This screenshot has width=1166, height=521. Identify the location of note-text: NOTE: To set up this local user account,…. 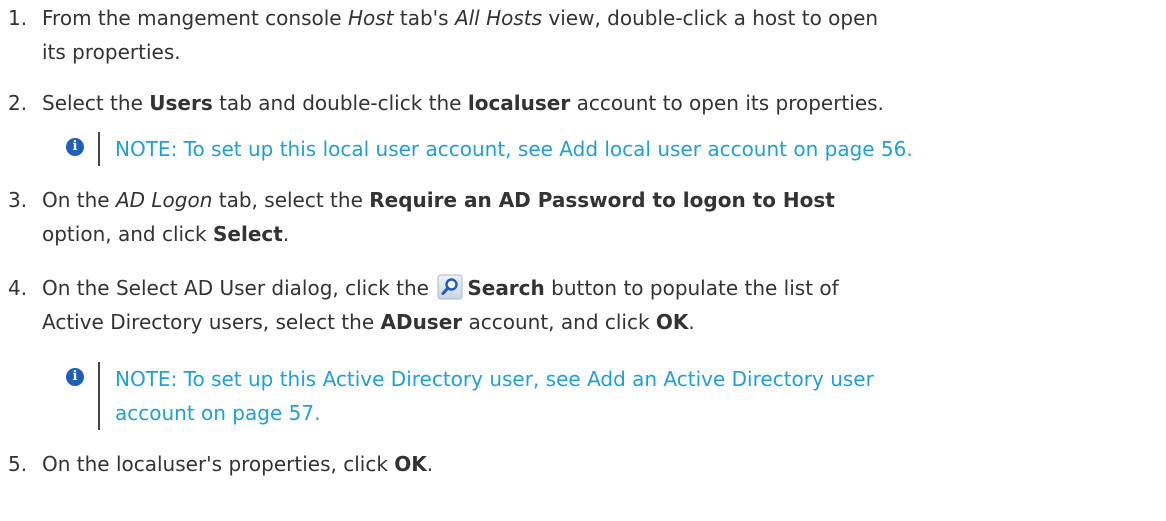
(514, 149).